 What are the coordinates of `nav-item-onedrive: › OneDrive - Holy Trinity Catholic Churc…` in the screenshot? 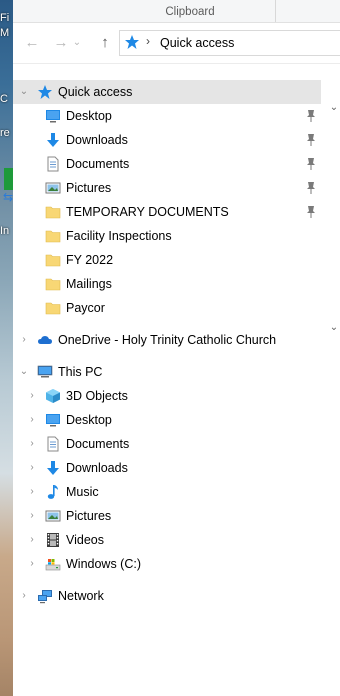 It's located at (167, 340).